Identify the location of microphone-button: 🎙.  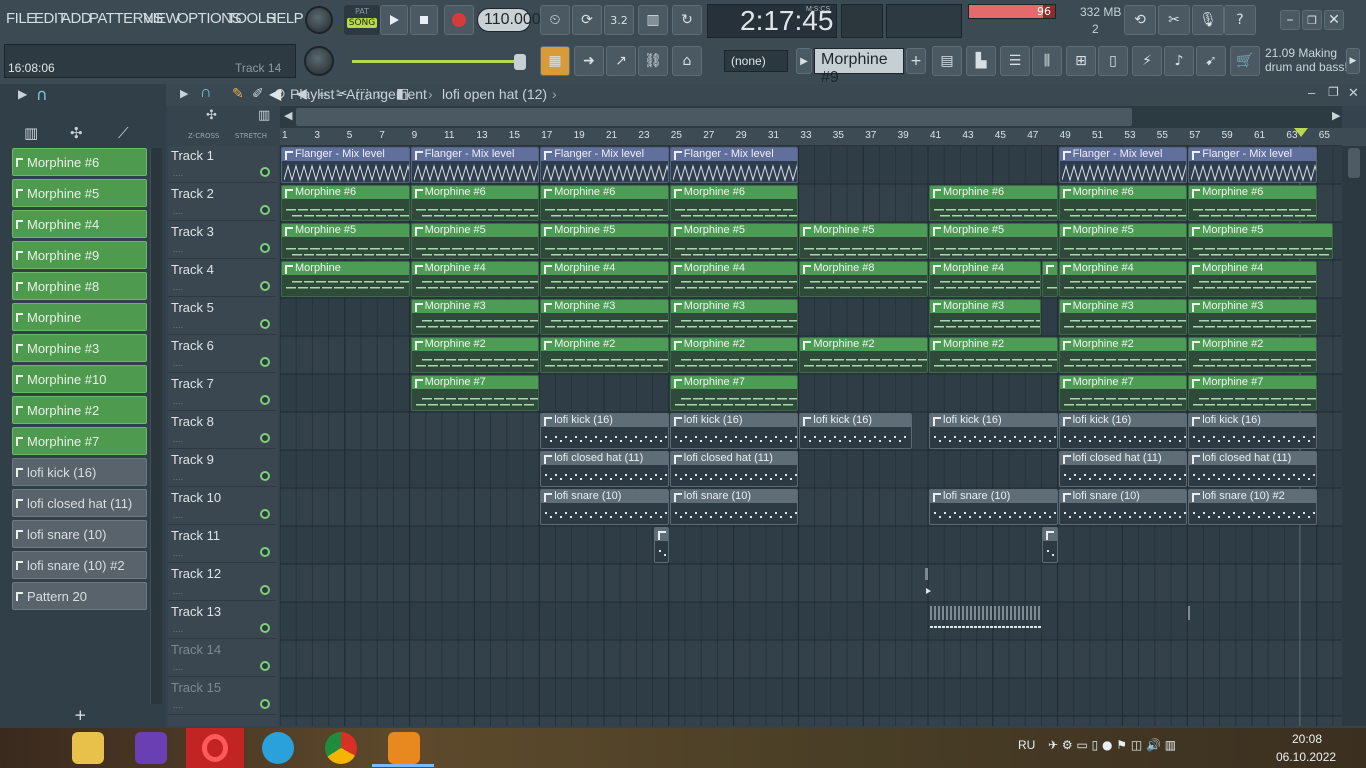
(1208, 20).